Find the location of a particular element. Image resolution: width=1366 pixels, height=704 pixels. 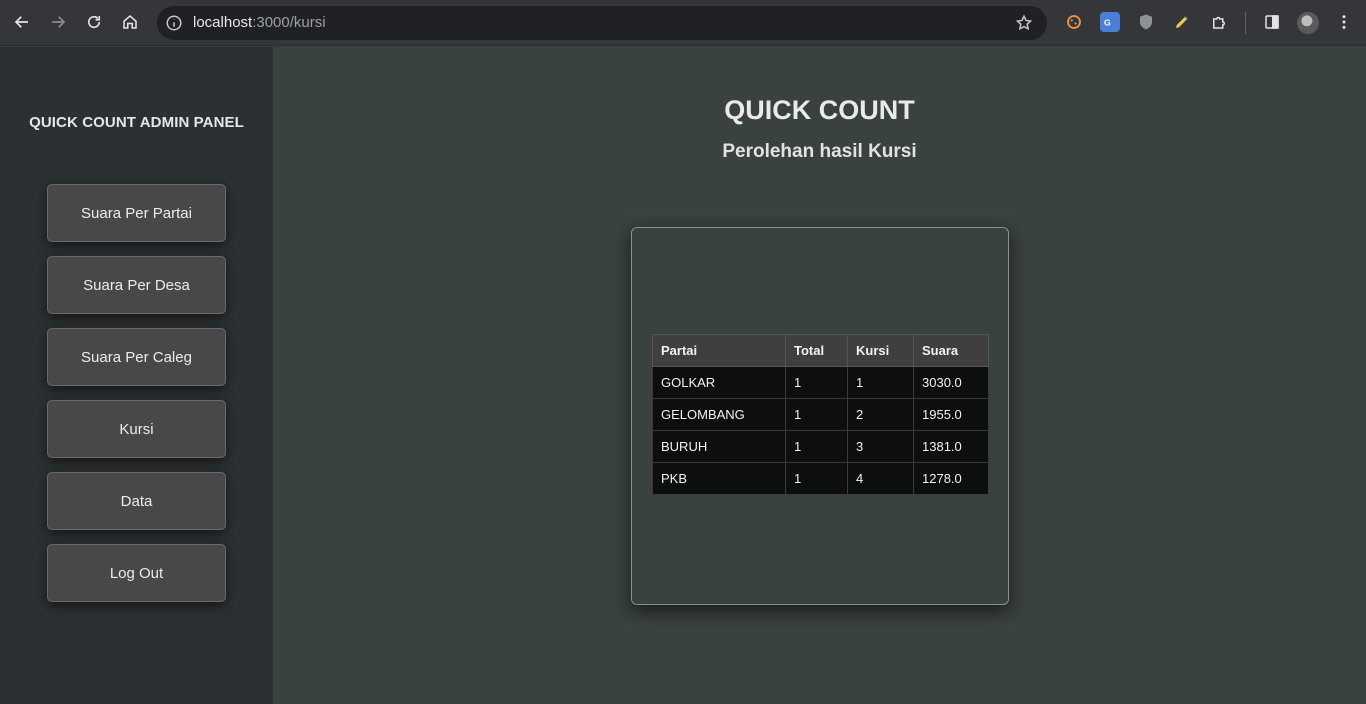

side-panel-icon is located at coordinates (1272, 22).